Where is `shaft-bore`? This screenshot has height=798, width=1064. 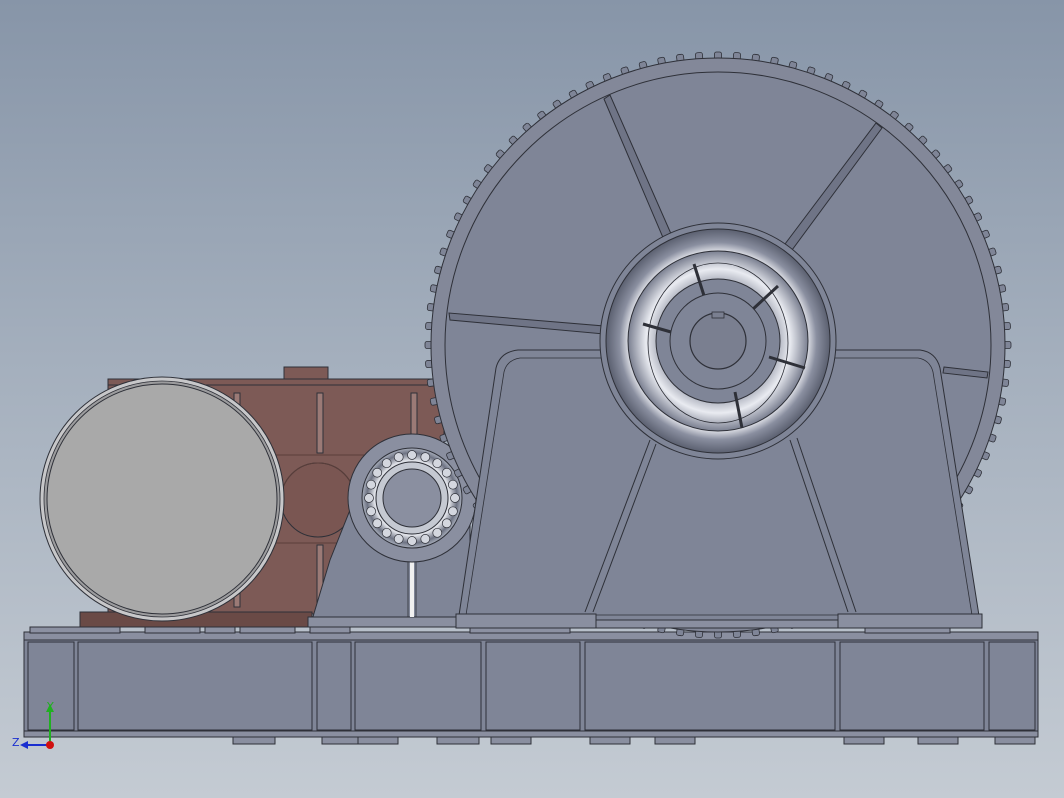
shaft-bore is located at coordinates (718, 341).